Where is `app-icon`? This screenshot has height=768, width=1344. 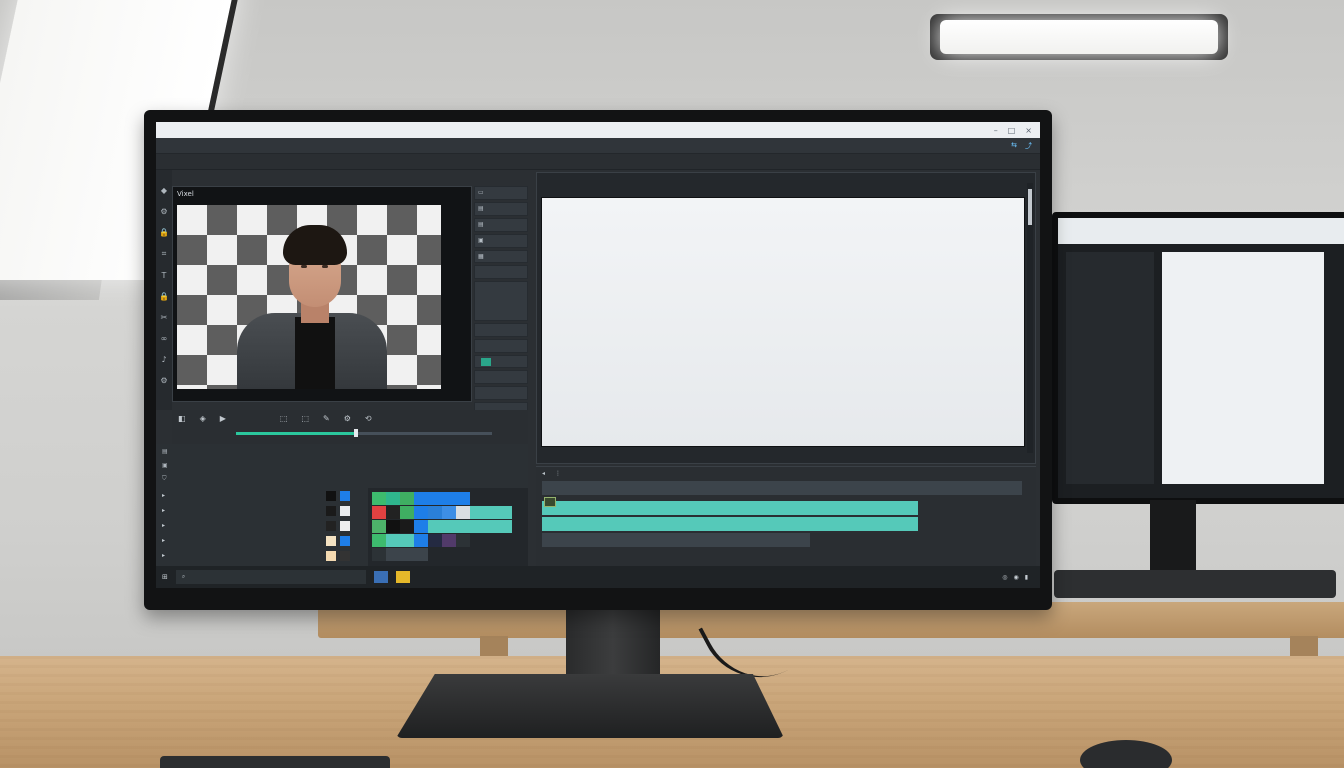
app-icon is located at coordinates (380, 577).